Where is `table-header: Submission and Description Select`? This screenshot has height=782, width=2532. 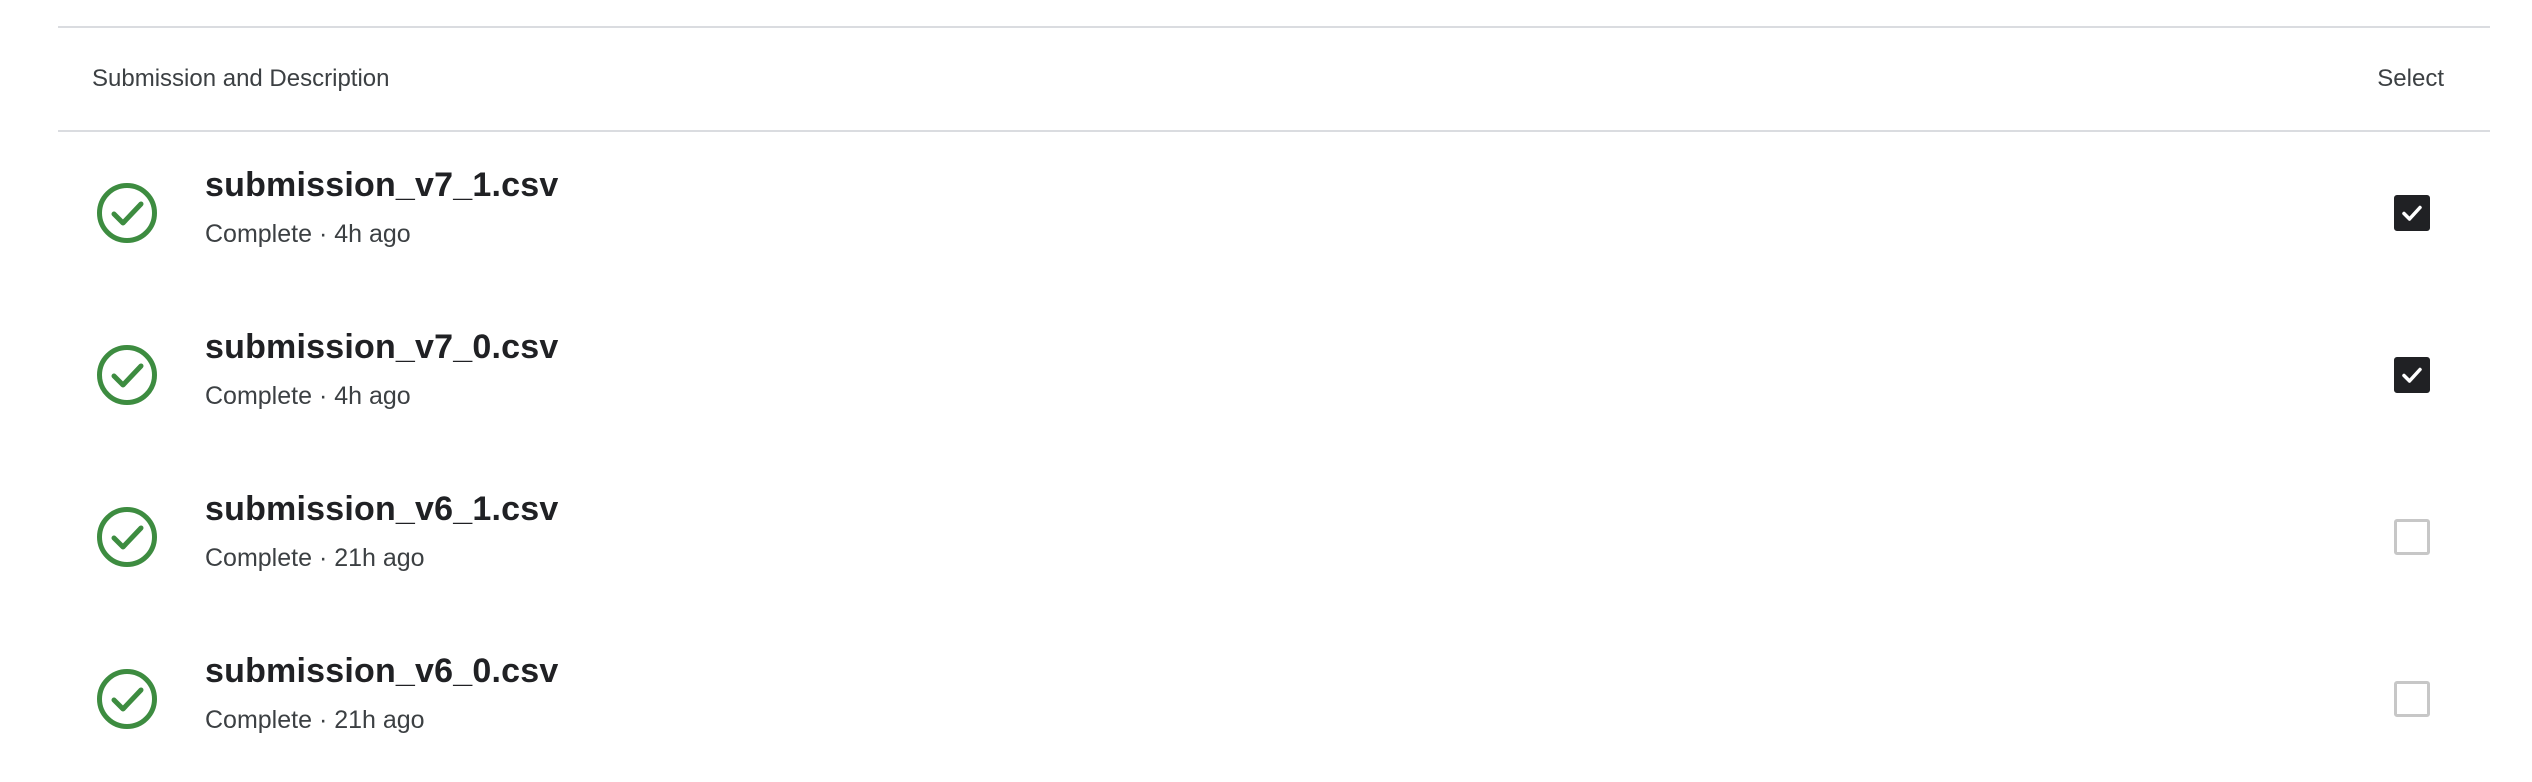
table-header: Submission and Description Select is located at coordinates (1274, 79).